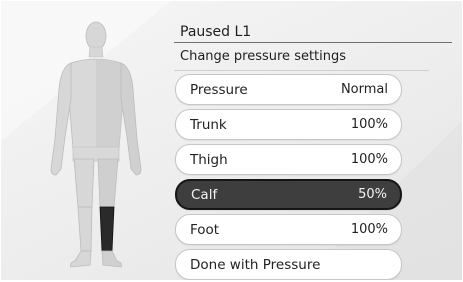 The image size is (463, 282). What do you see at coordinates (255, 264) in the screenshot?
I see `done-label: Done with Pressure` at bounding box center [255, 264].